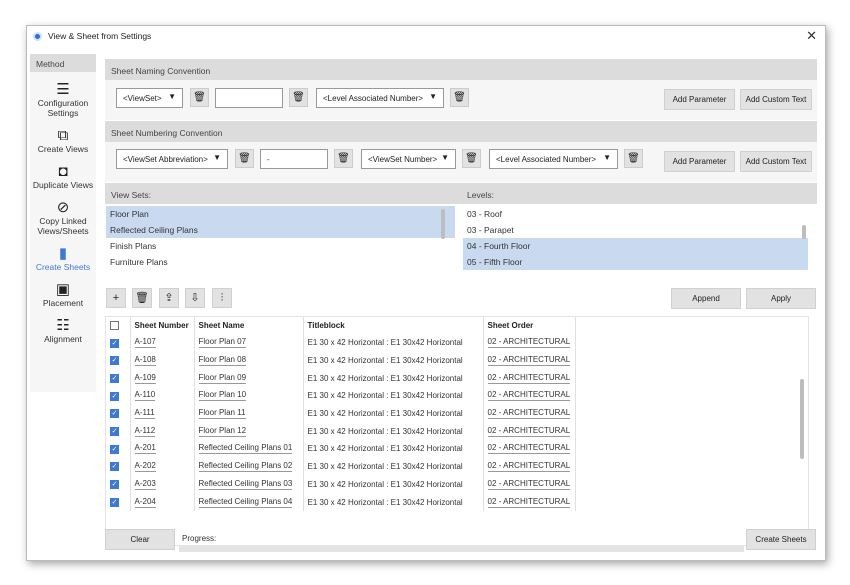  Describe the element at coordinates (63, 176) in the screenshot. I see `sidebar-item-duplicate-views: ◘ Duplicate Views` at that location.